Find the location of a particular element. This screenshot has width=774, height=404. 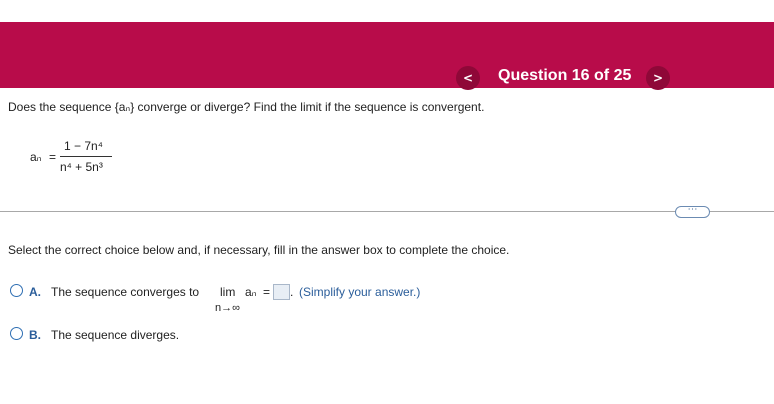

next-question-button: > is located at coordinates (658, 78).